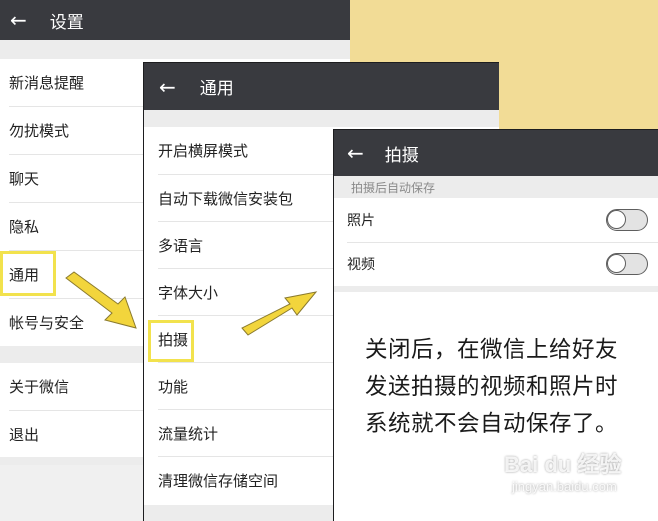 Image resolution: width=658 pixels, height=521 pixels. Describe the element at coordinates (47, 82) in the screenshot. I see `settings-item-label: 新消息提醒` at that location.